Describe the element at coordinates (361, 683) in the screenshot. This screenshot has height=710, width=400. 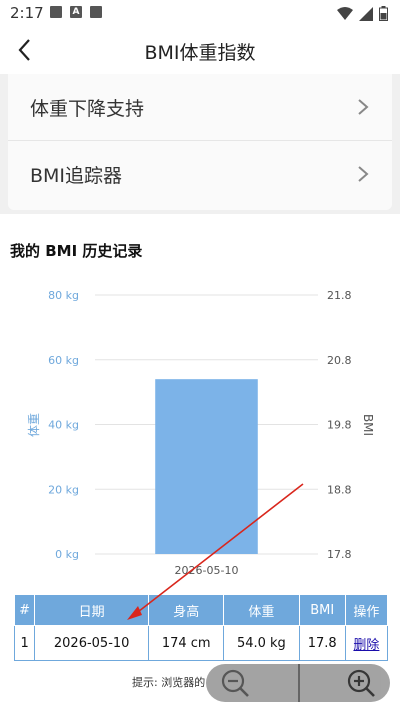
I see `zoom-in-icon` at that location.